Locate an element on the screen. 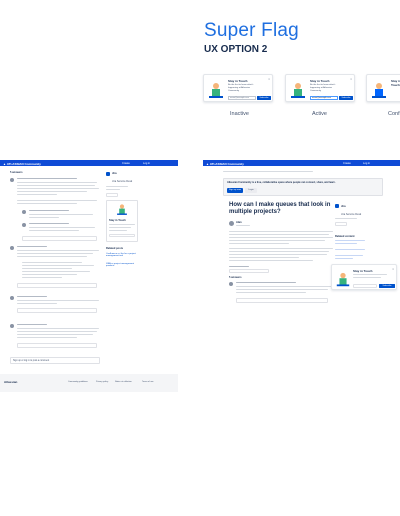 The image size is (400, 516). comment-input: Sign up or log in to post a comment is located at coordinates (55, 360).